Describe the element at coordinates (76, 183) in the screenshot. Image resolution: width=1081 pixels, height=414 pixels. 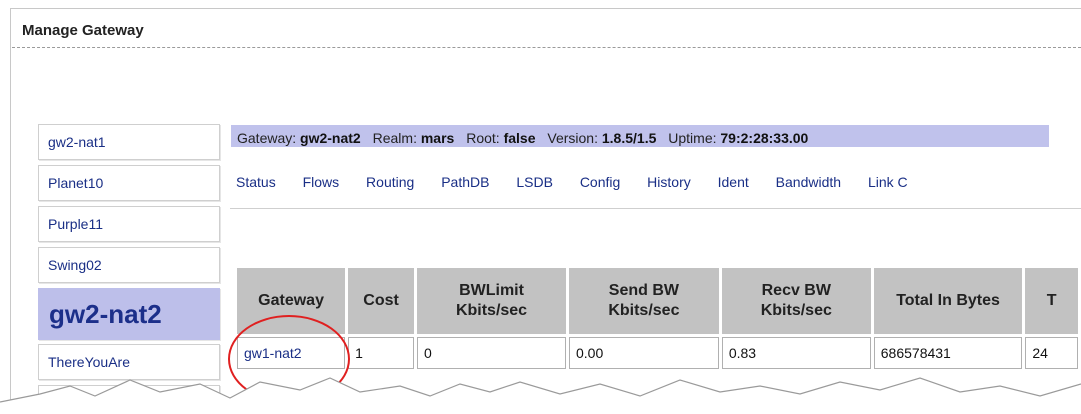
I see `sidebar-item-label: Planet10` at that location.